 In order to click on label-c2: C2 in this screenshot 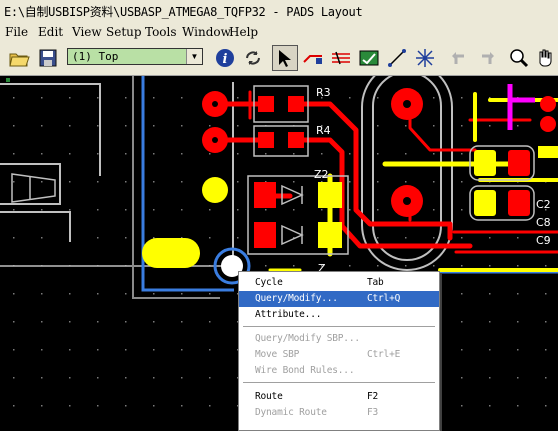, I will do `click(543, 204)`.